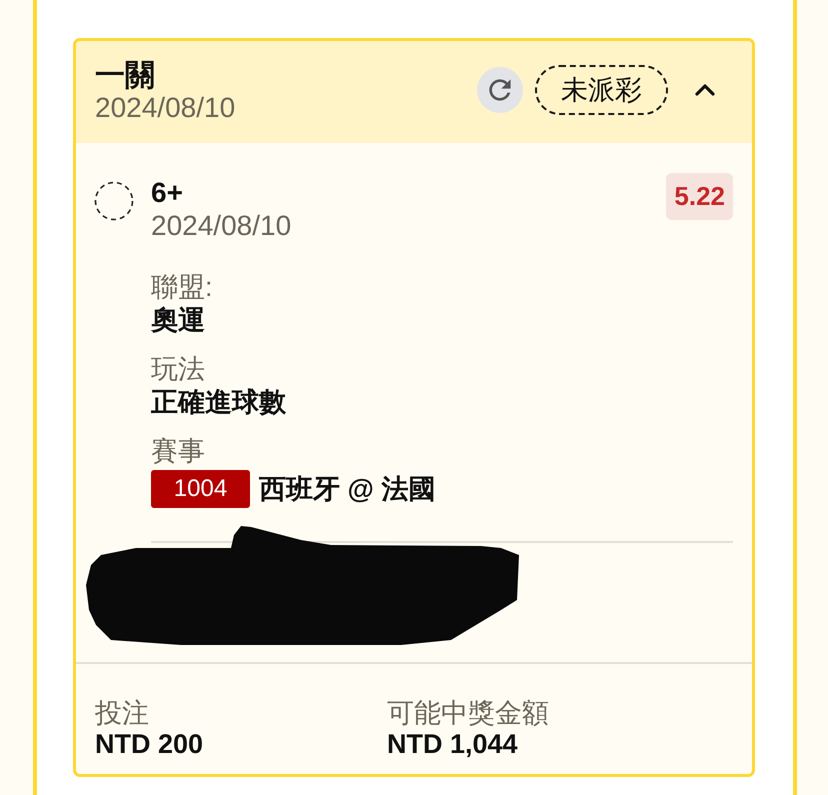 The height and width of the screenshot is (795, 828). Describe the element at coordinates (178, 369) in the screenshot. I see `detail-label: 玩法` at that location.